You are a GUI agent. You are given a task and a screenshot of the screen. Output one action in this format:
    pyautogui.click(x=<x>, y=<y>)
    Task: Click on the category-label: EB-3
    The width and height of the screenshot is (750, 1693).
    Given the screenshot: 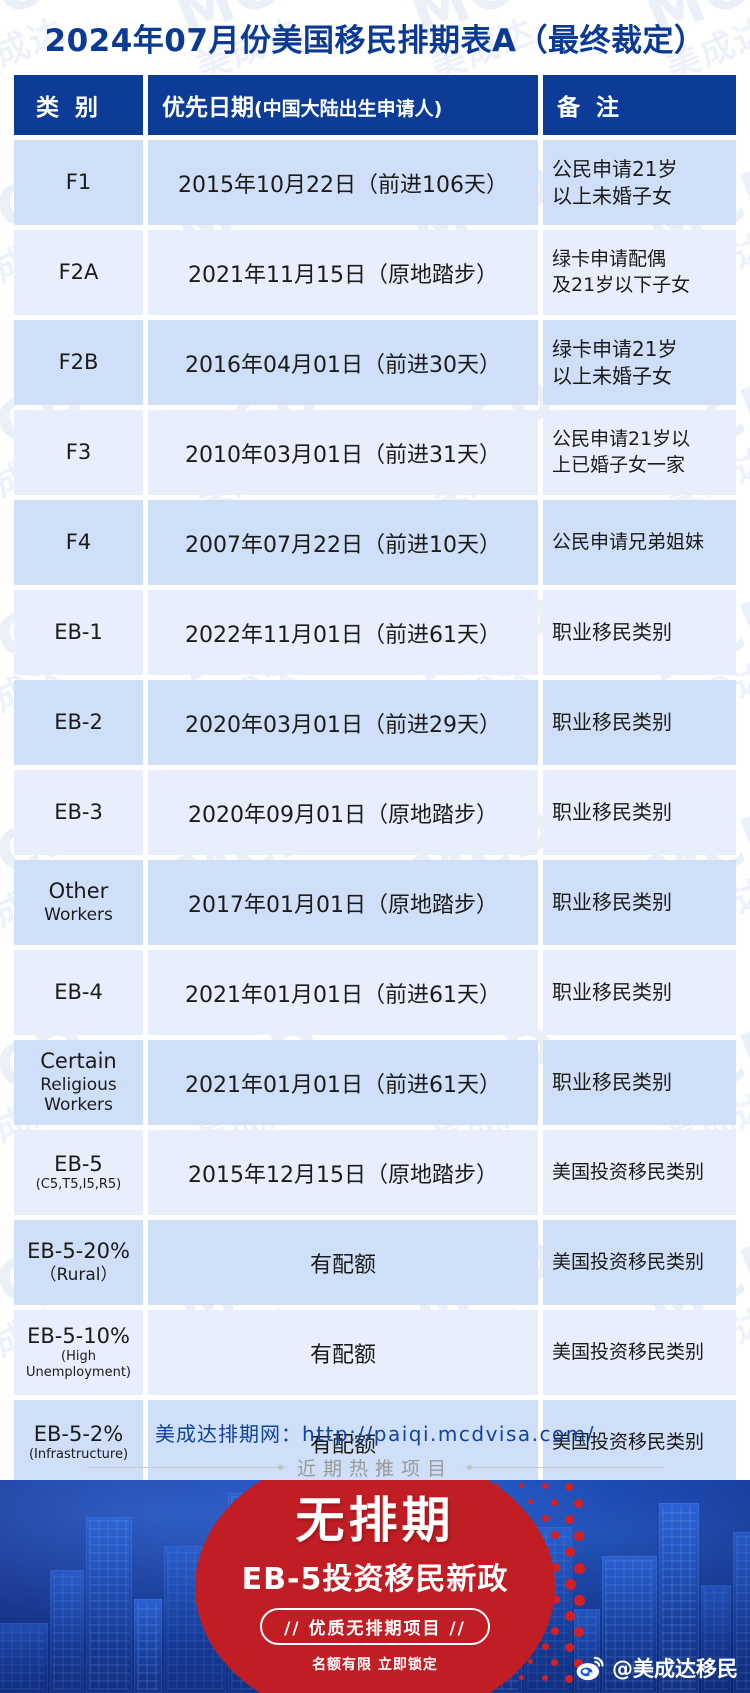 What is the action you would take?
    pyautogui.click(x=78, y=811)
    